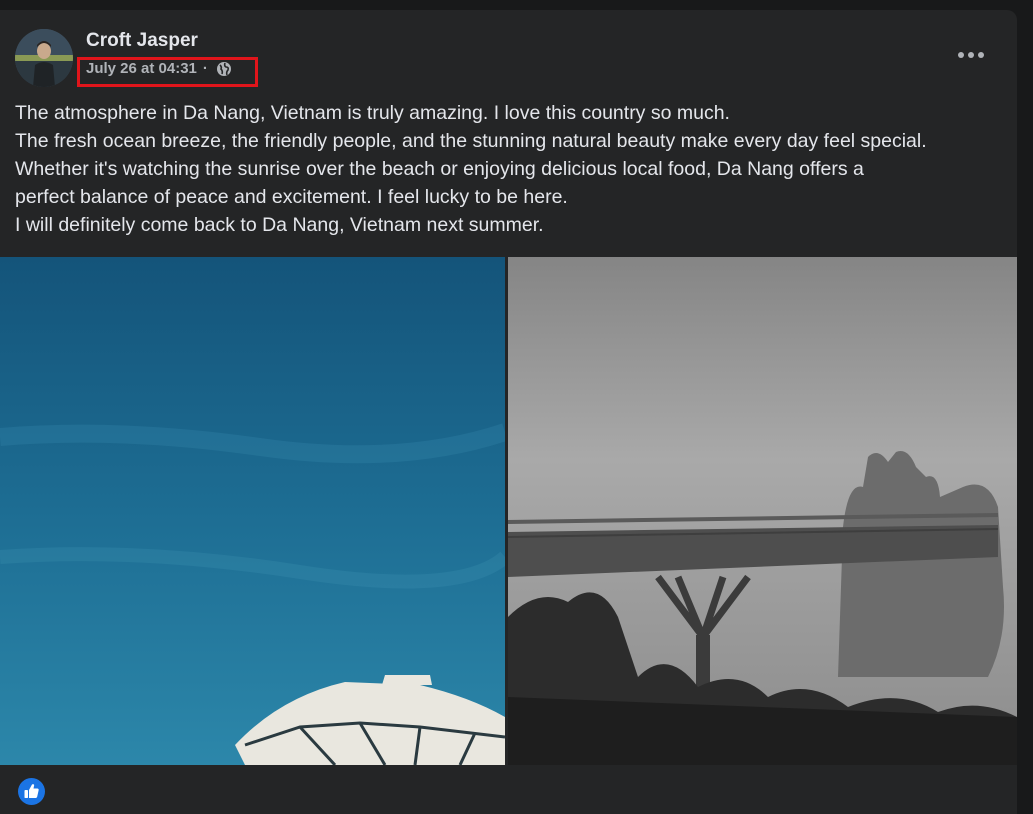  Describe the element at coordinates (167, 72) in the screenshot. I see `timestamp-highlight-box` at that location.